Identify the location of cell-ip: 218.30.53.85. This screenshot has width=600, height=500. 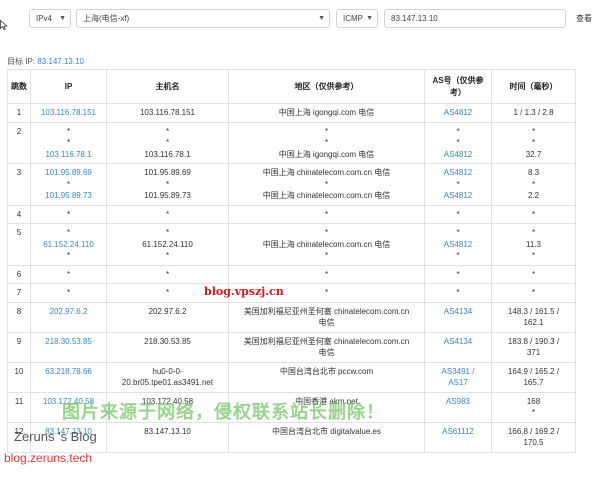
(68, 347).